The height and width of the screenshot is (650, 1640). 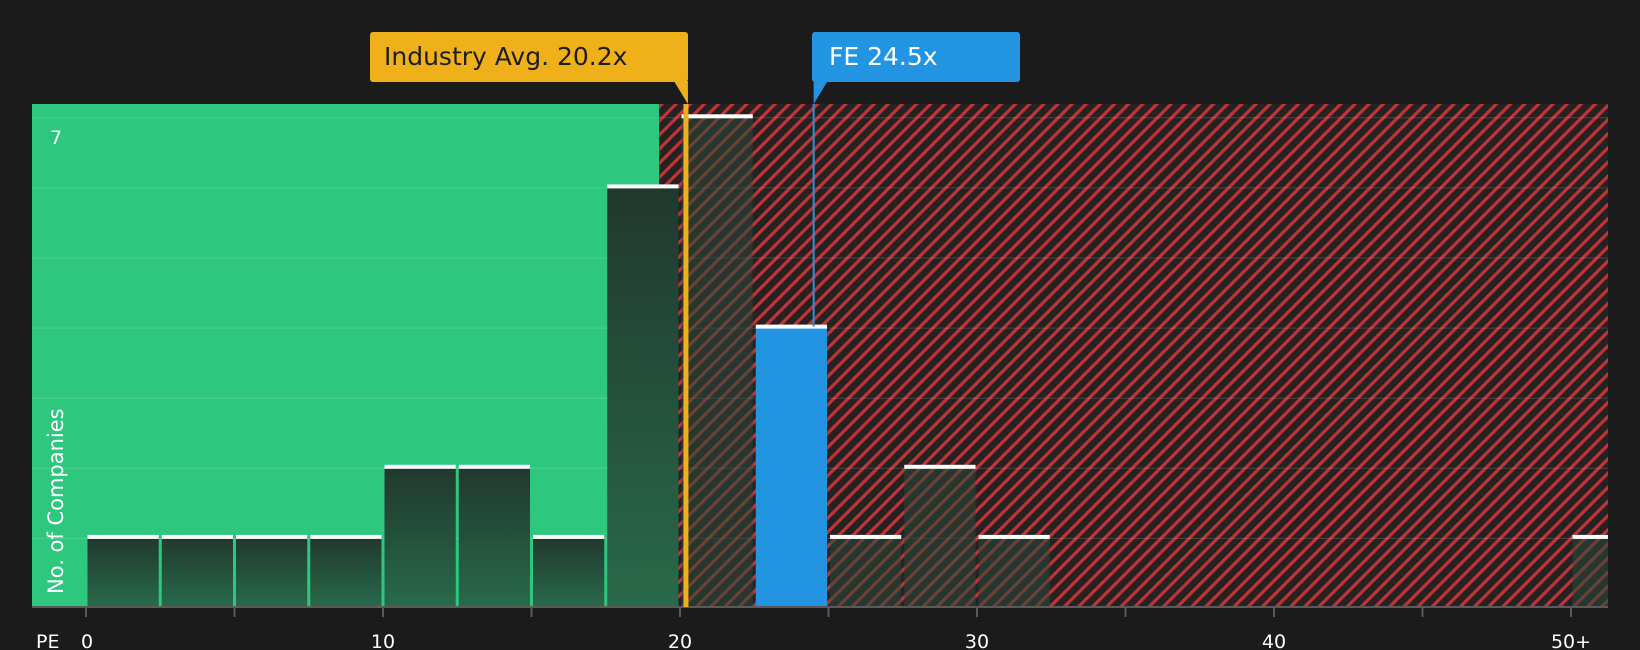 I want to click on y-tick-label: 7, so click(x=56, y=138).